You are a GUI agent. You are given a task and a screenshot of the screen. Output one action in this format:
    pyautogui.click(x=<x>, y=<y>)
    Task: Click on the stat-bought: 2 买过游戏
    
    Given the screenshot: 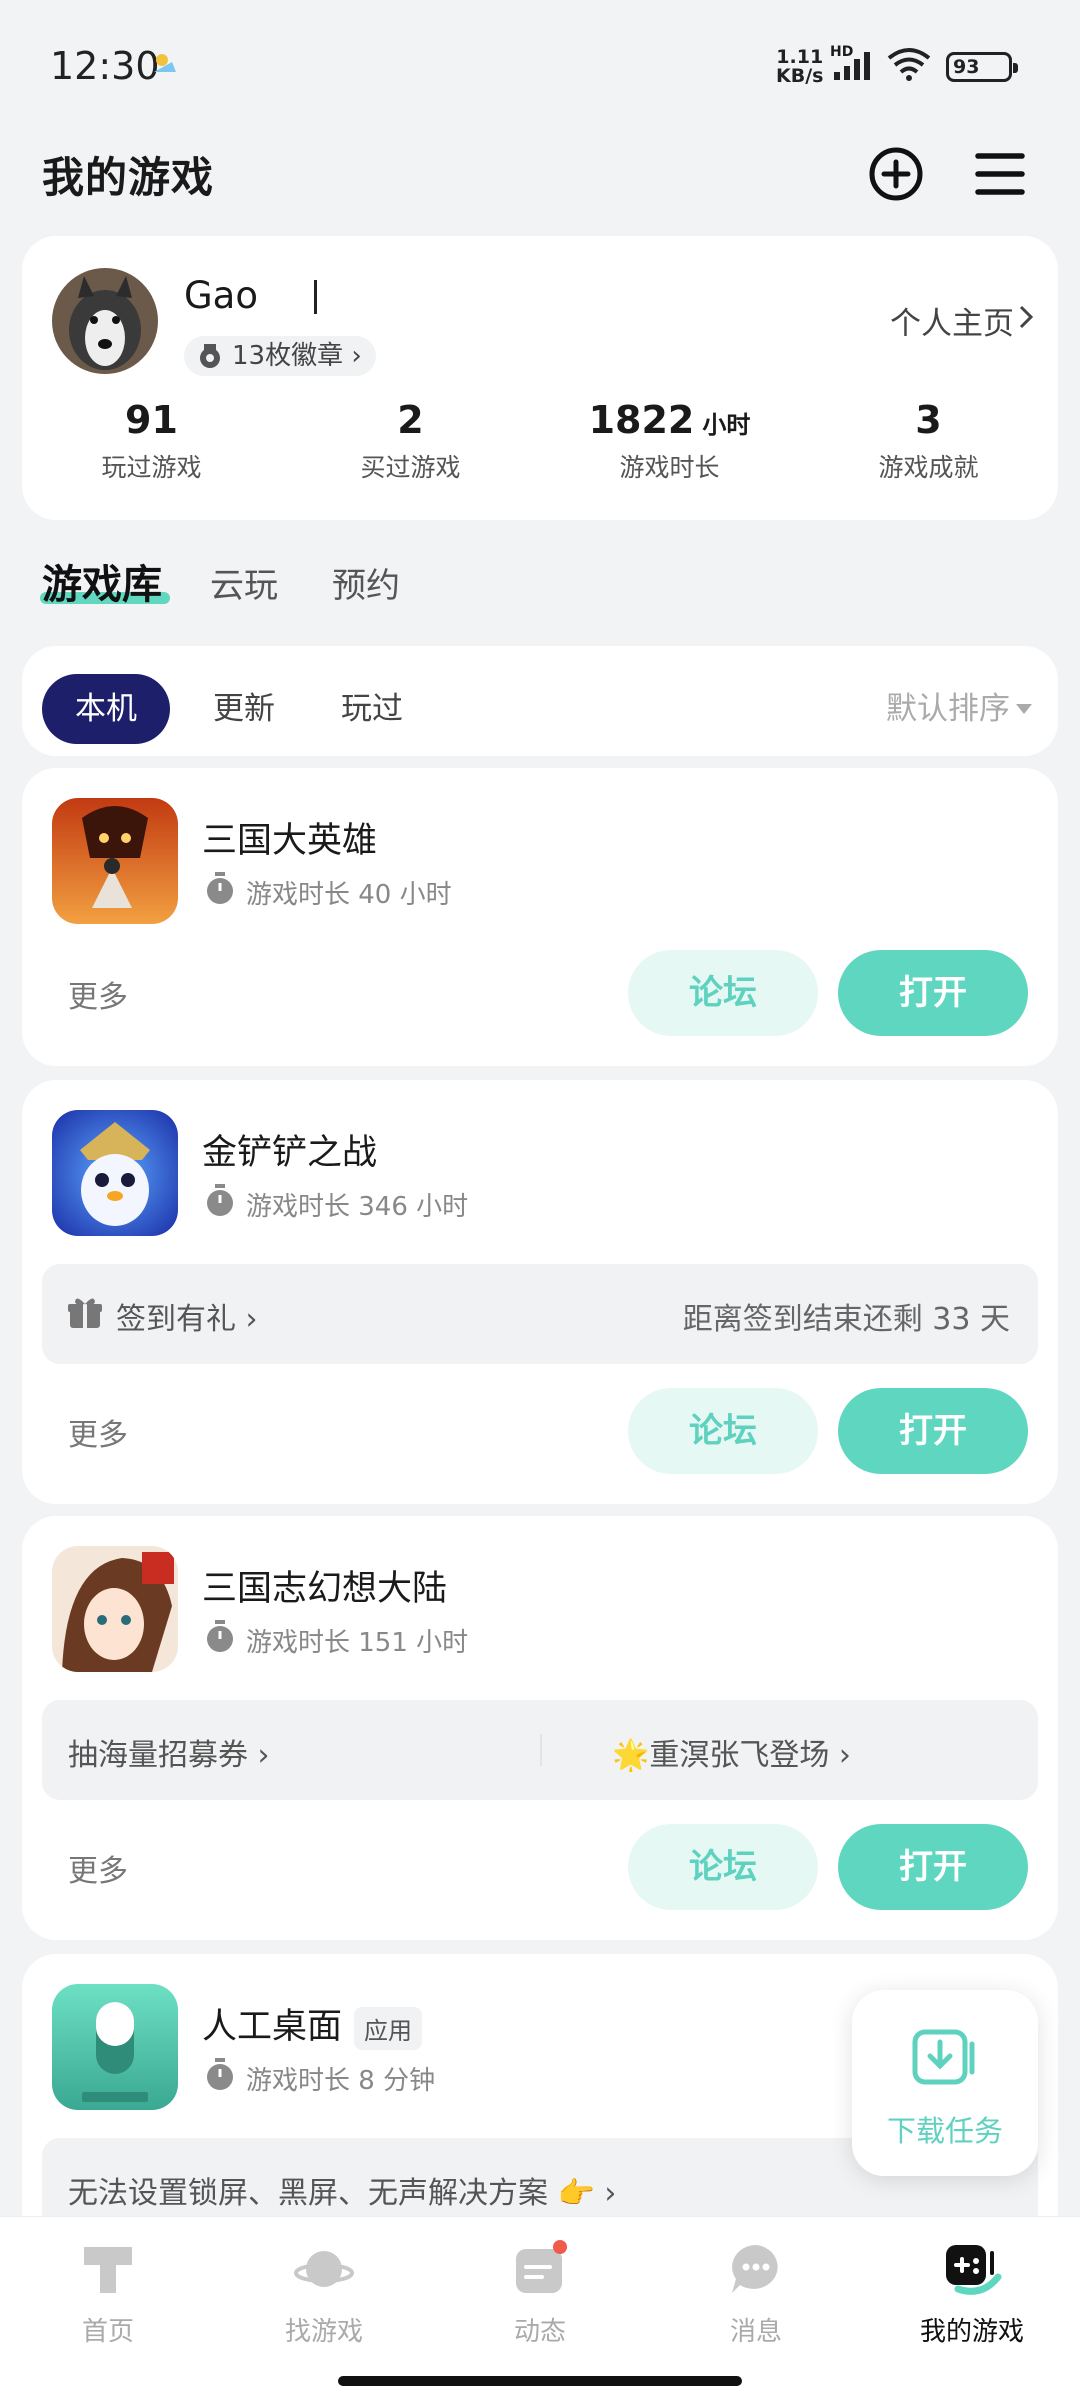 What is the action you would take?
    pyautogui.click(x=410, y=441)
    